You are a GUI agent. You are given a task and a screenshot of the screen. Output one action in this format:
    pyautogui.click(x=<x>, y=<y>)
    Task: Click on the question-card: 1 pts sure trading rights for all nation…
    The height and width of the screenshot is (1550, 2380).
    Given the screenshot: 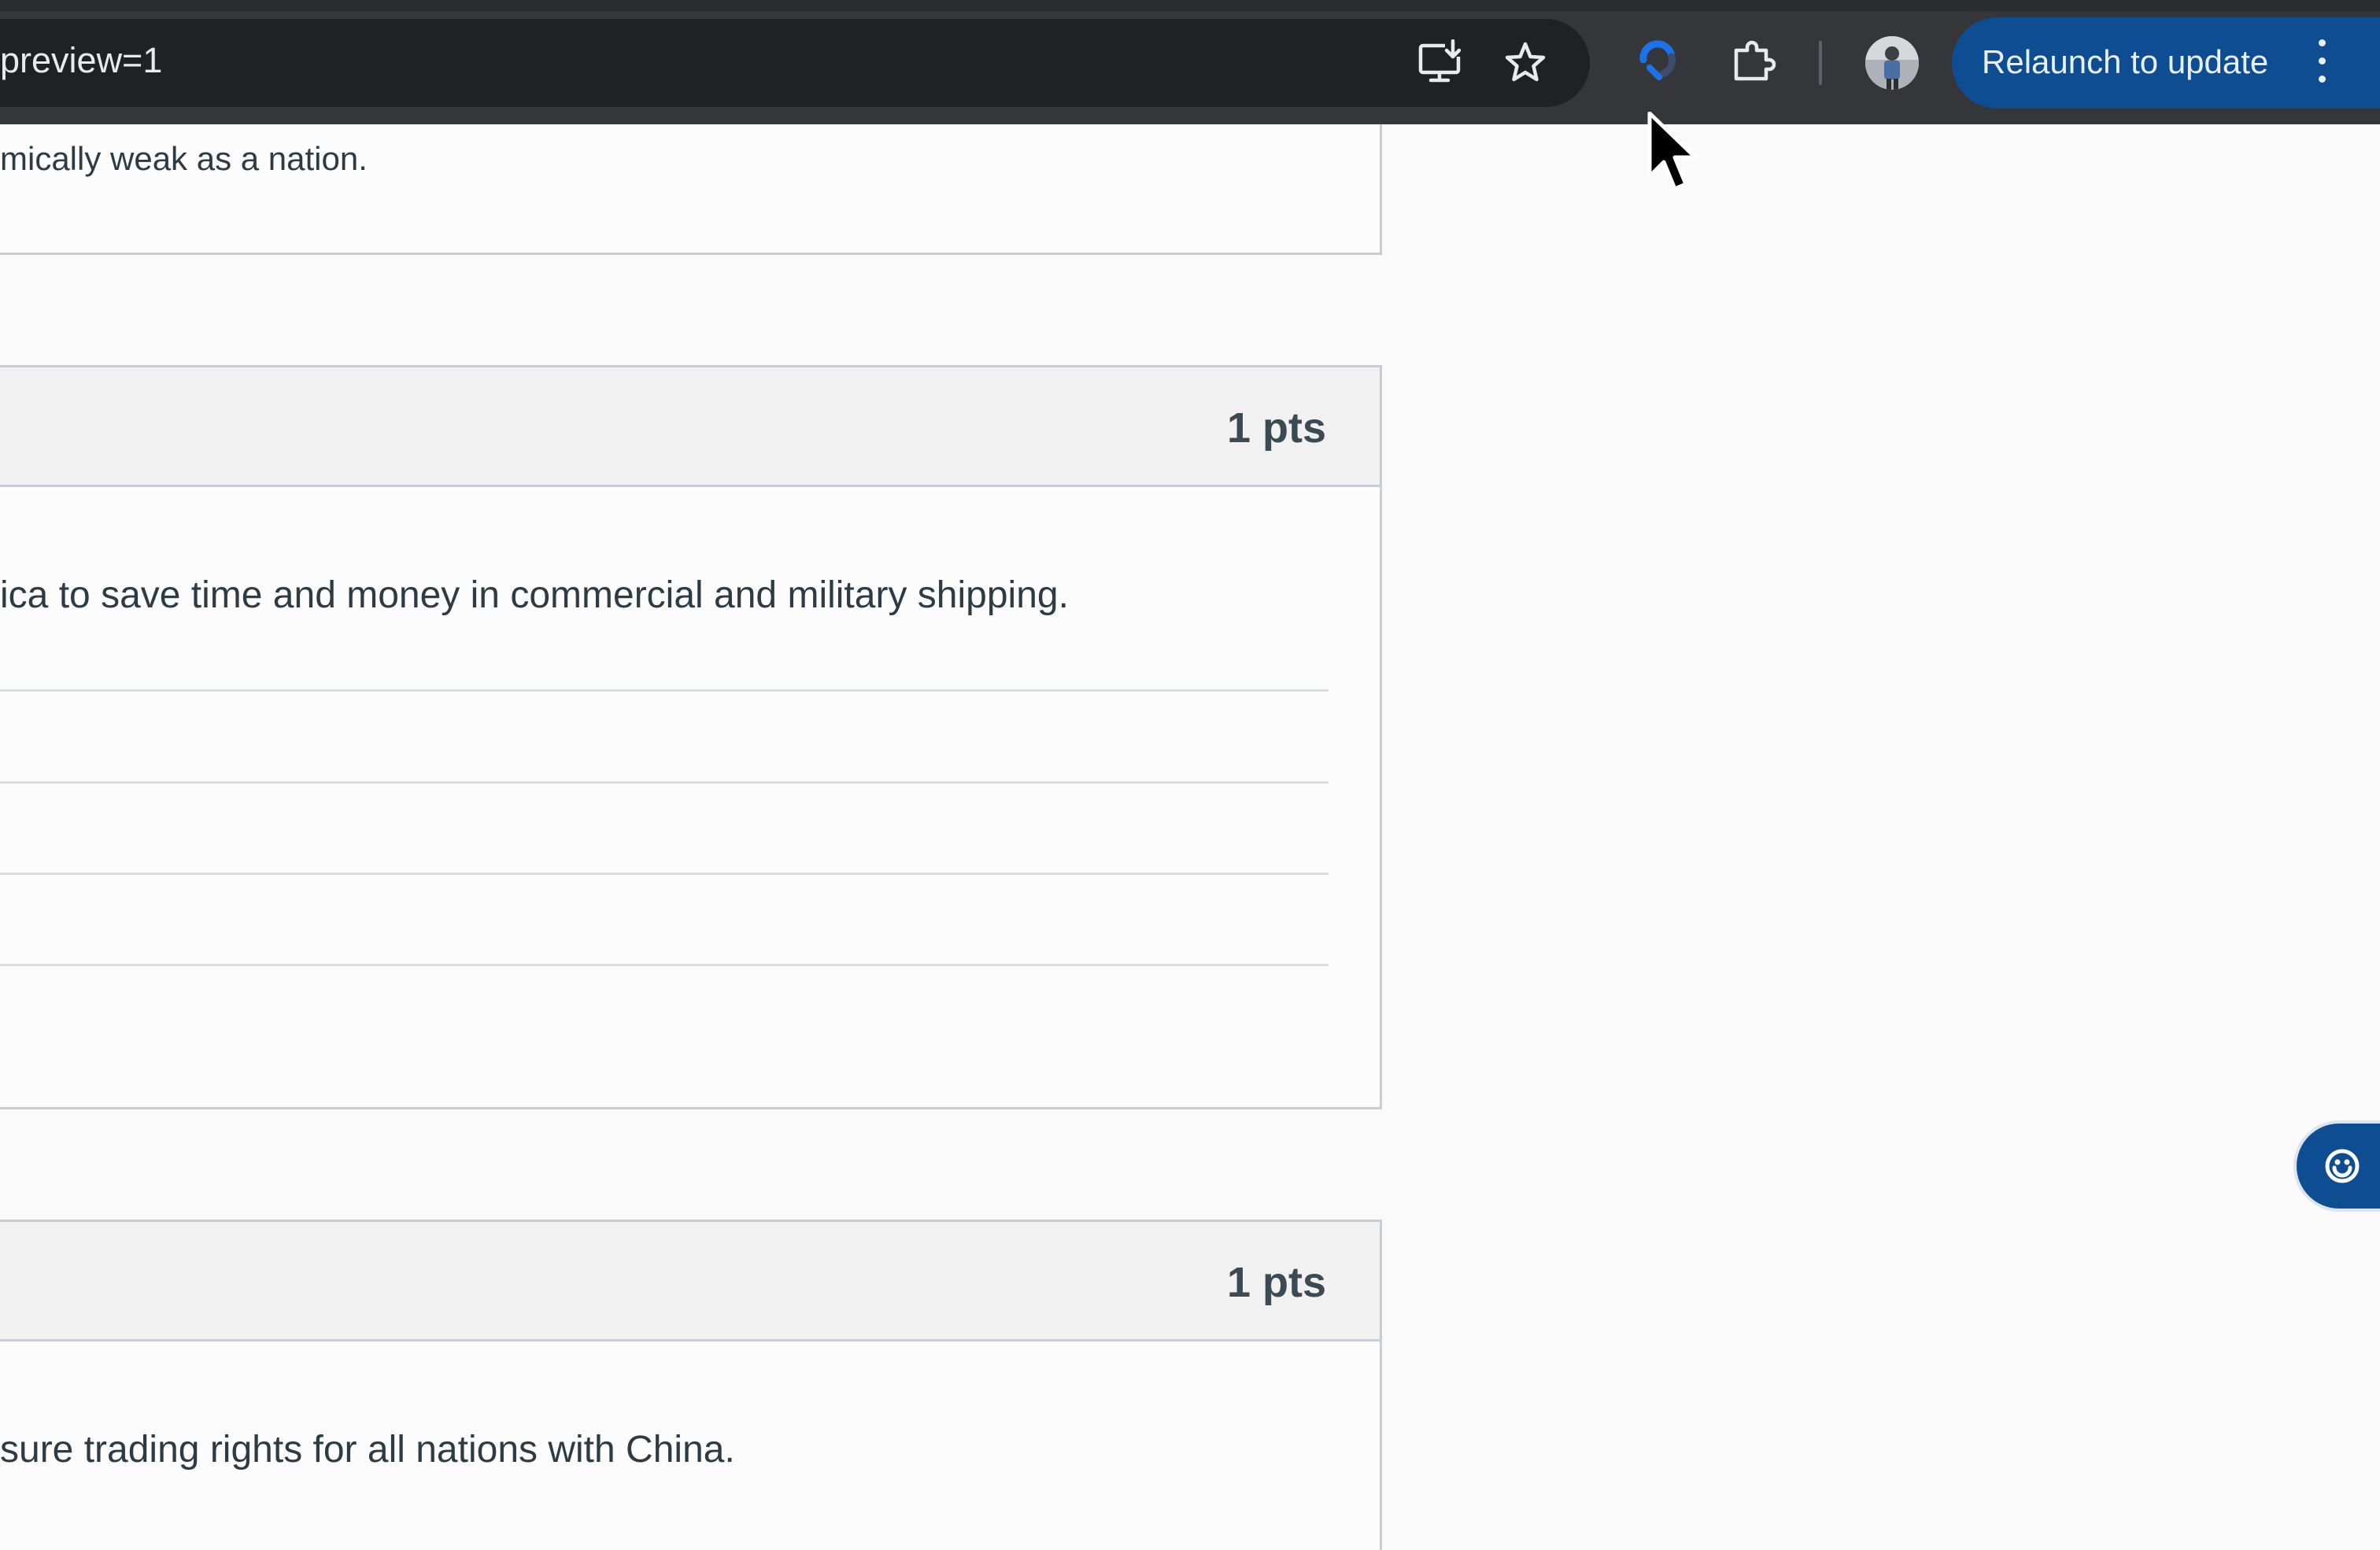 What is the action you would take?
    pyautogui.click(x=691, y=1385)
    